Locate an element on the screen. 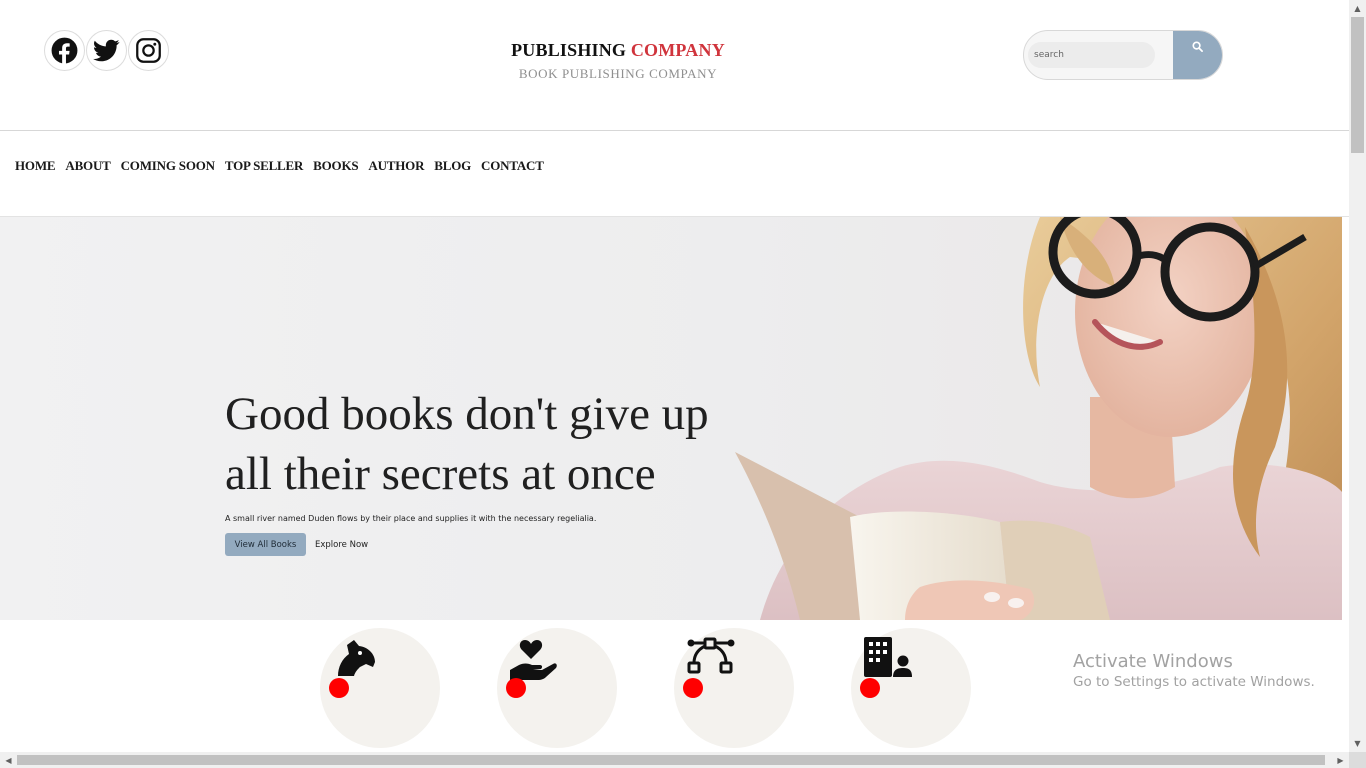  search-box is located at coordinates (1123, 55).